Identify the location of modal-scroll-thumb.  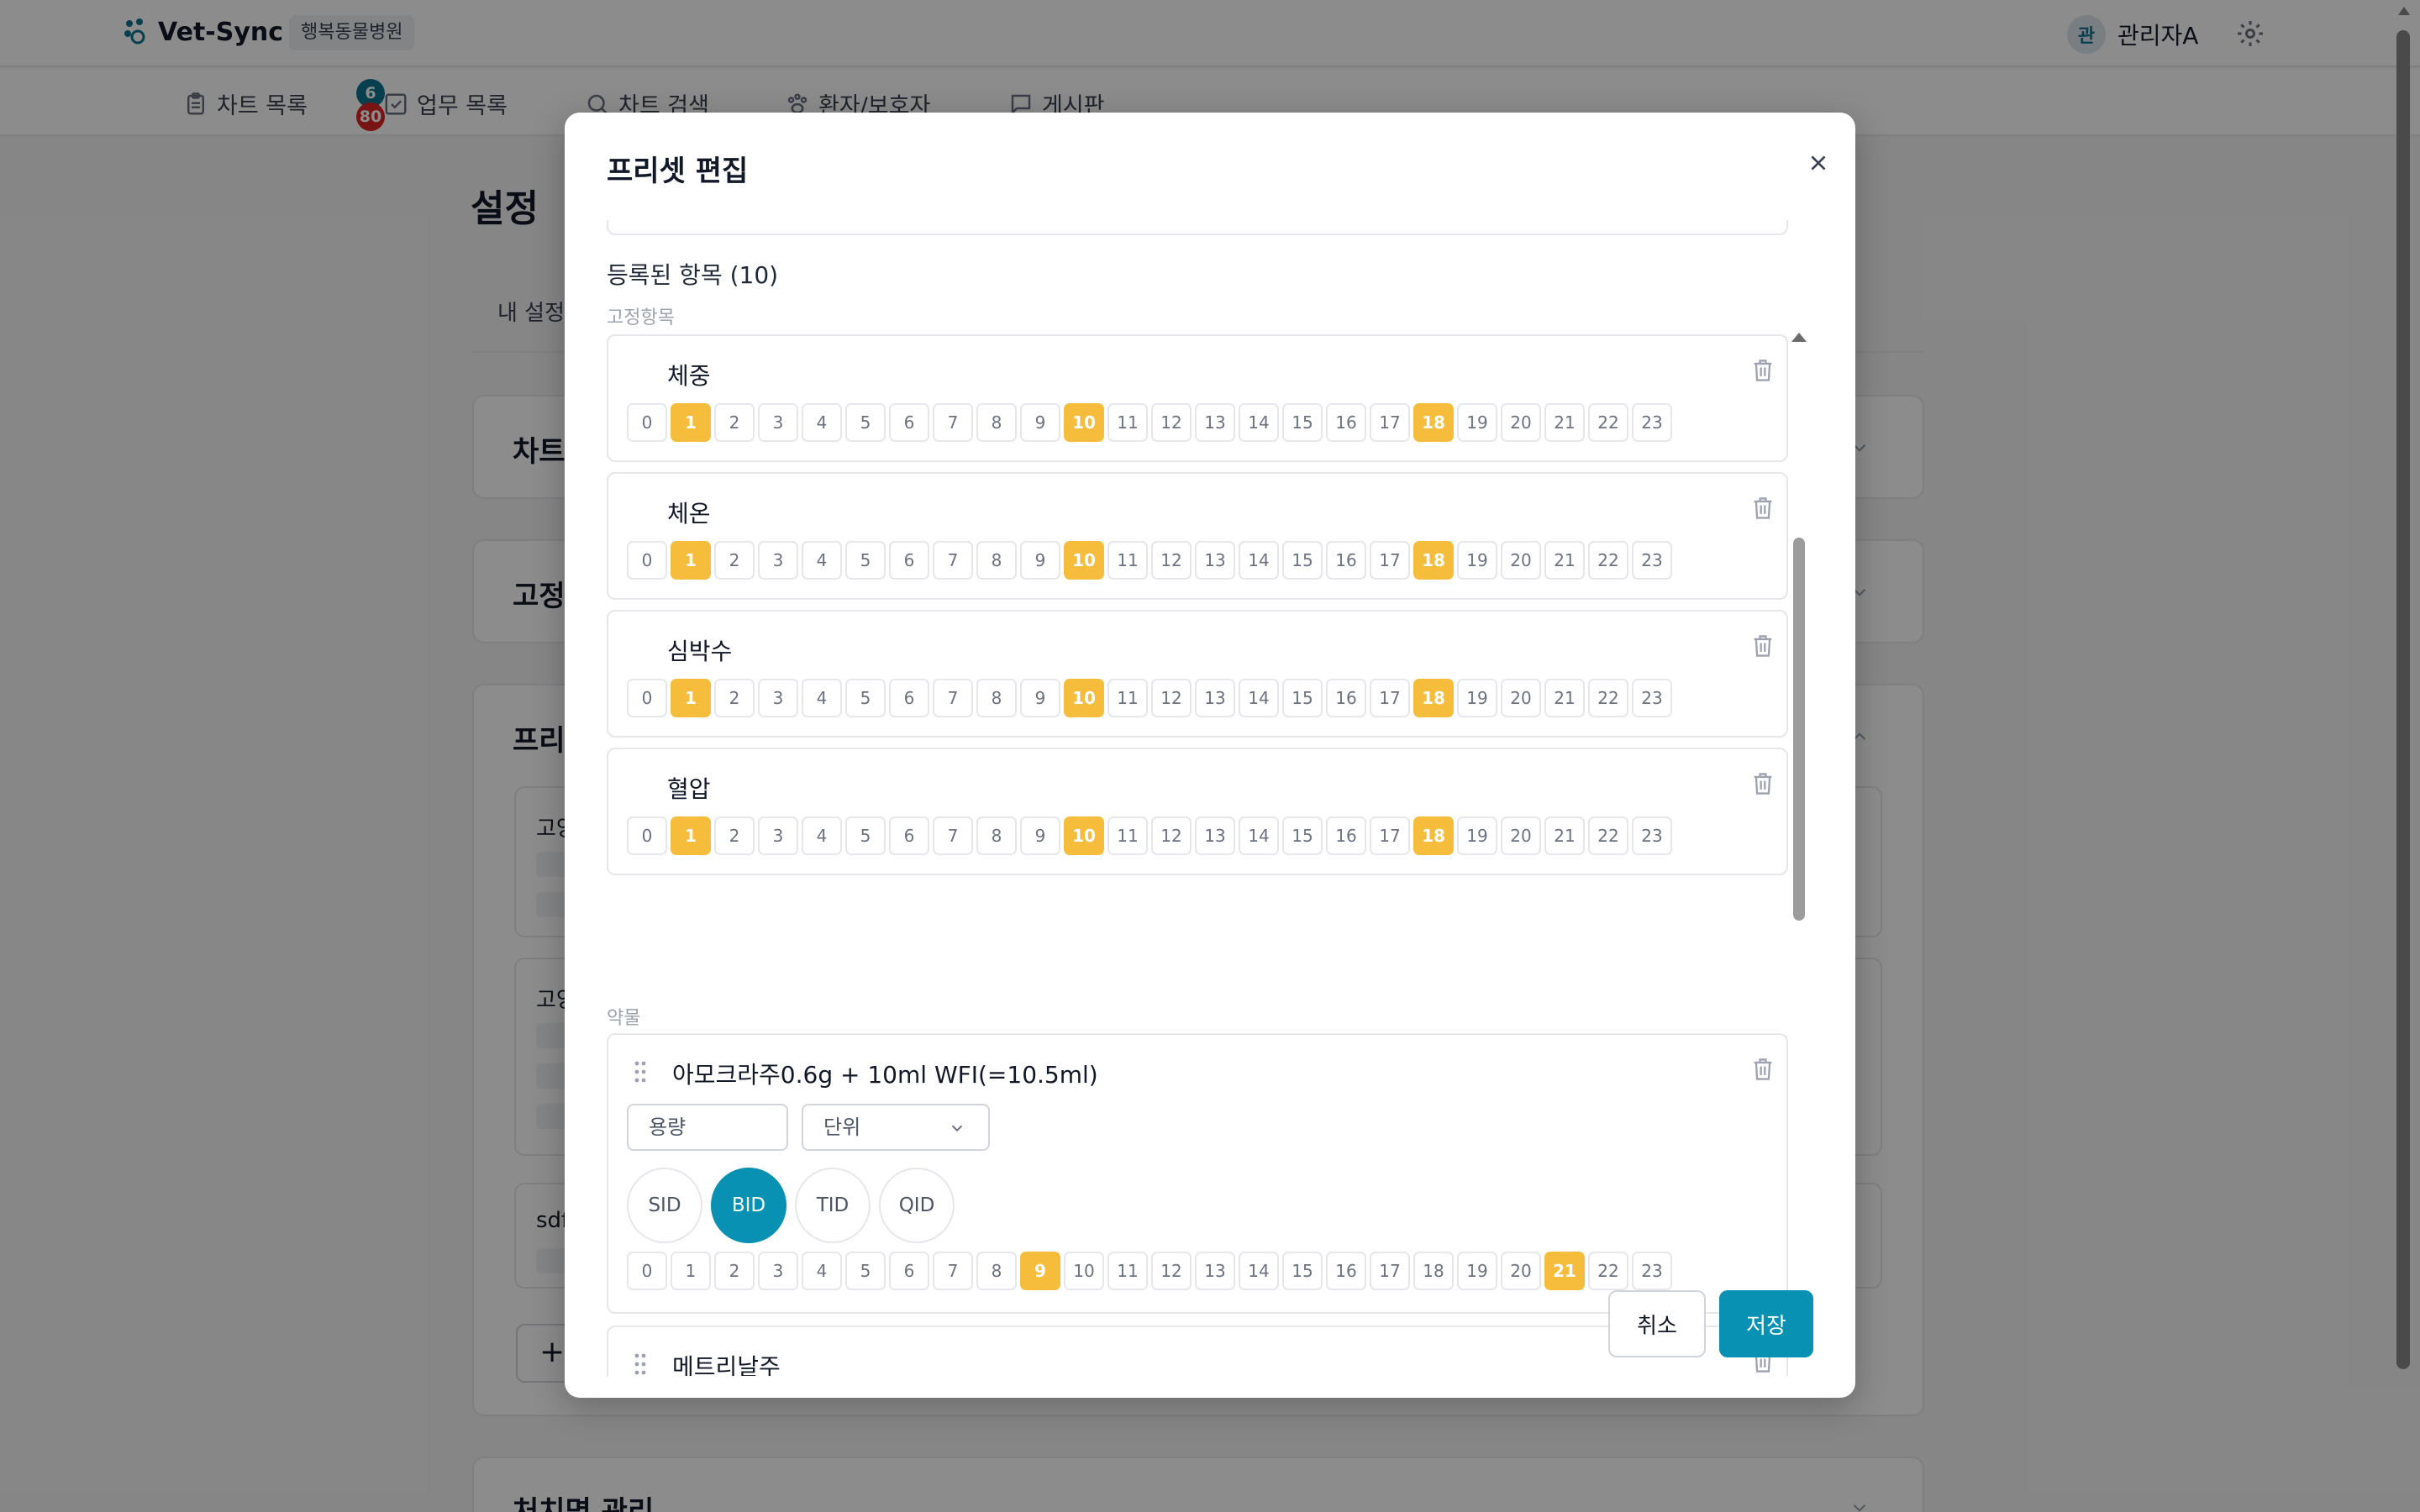
(1799, 729).